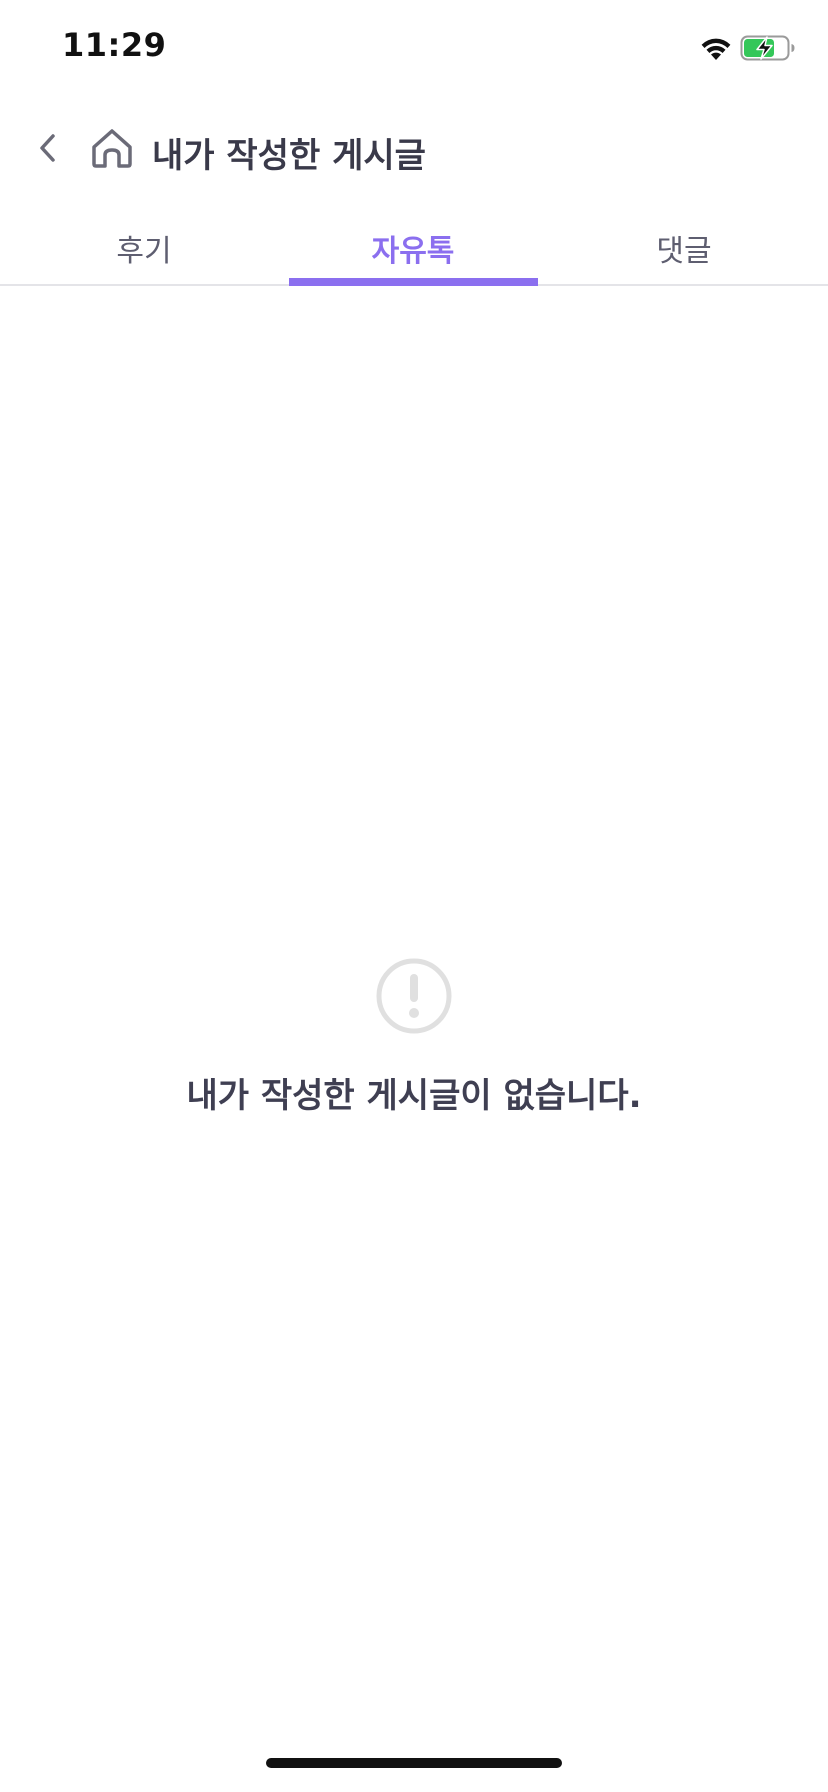 This screenshot has width=828, height=1792. I want to click on tab-label: 댓글, so click(684, 251).